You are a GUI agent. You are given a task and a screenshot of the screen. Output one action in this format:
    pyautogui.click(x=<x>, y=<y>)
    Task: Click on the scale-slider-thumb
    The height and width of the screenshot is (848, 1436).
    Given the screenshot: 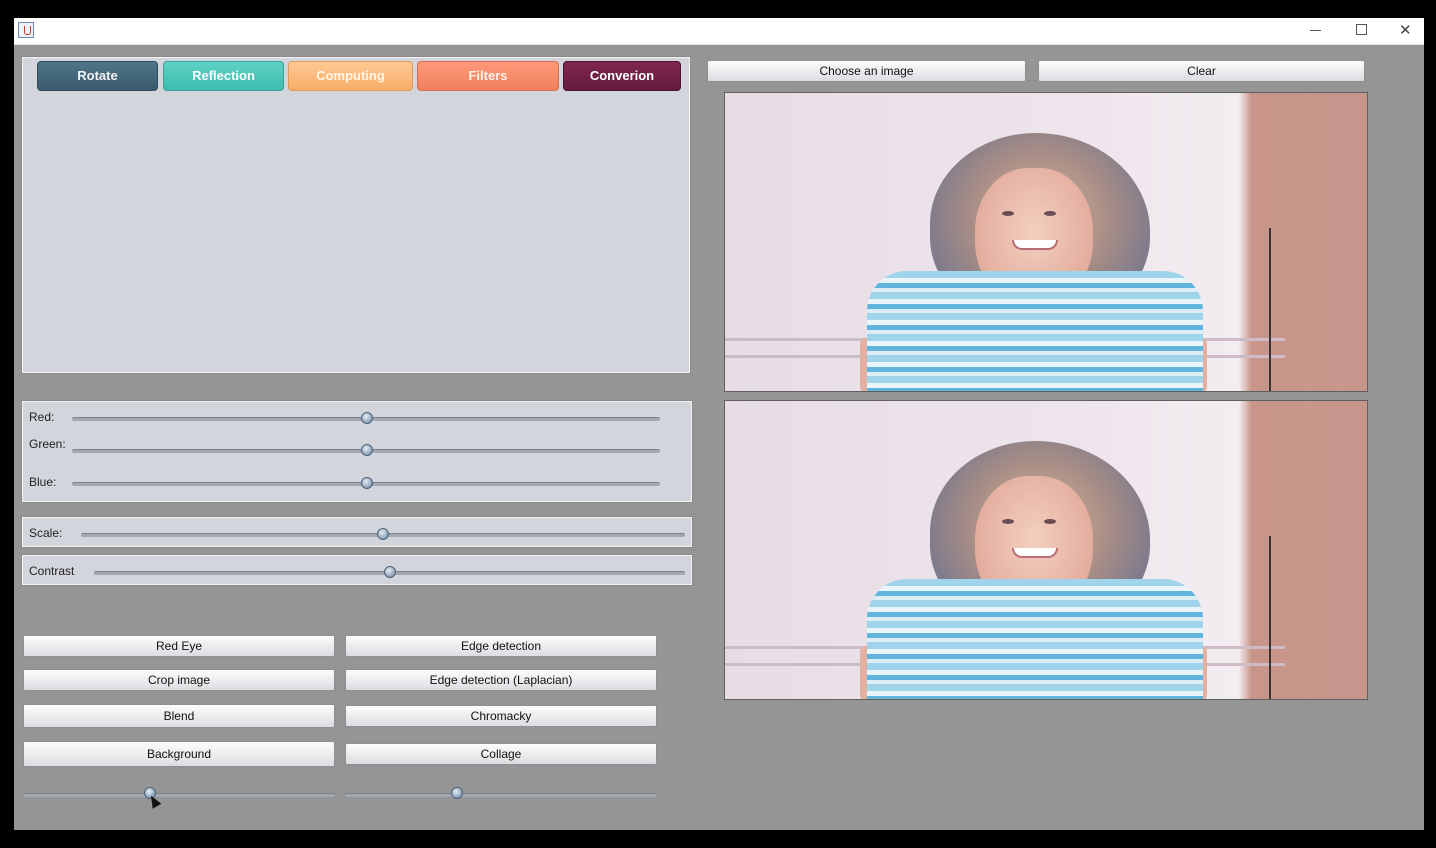 What is the action you would take?
    pyautogui.click(x=383, y=534)
    